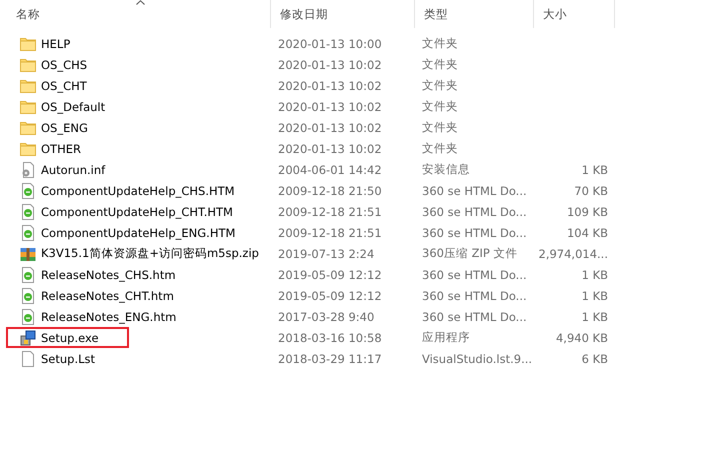 The image size is (726, 470). What do you see at coordinates (64, 65) in the screenshot?
I see `file-name: OS_CHS` at bounding box center [64, 65].